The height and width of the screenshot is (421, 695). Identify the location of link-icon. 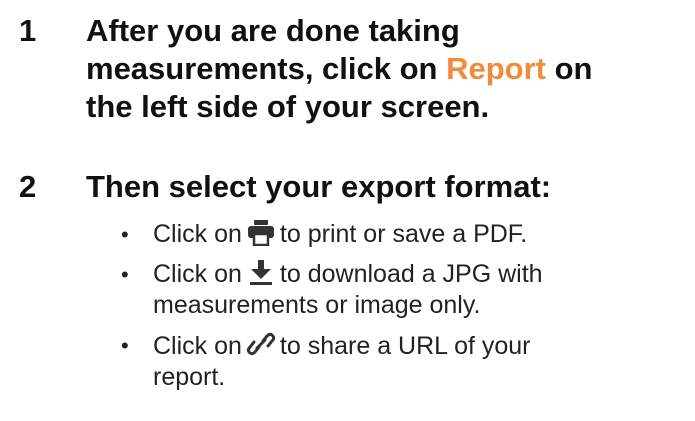
(261, 344).